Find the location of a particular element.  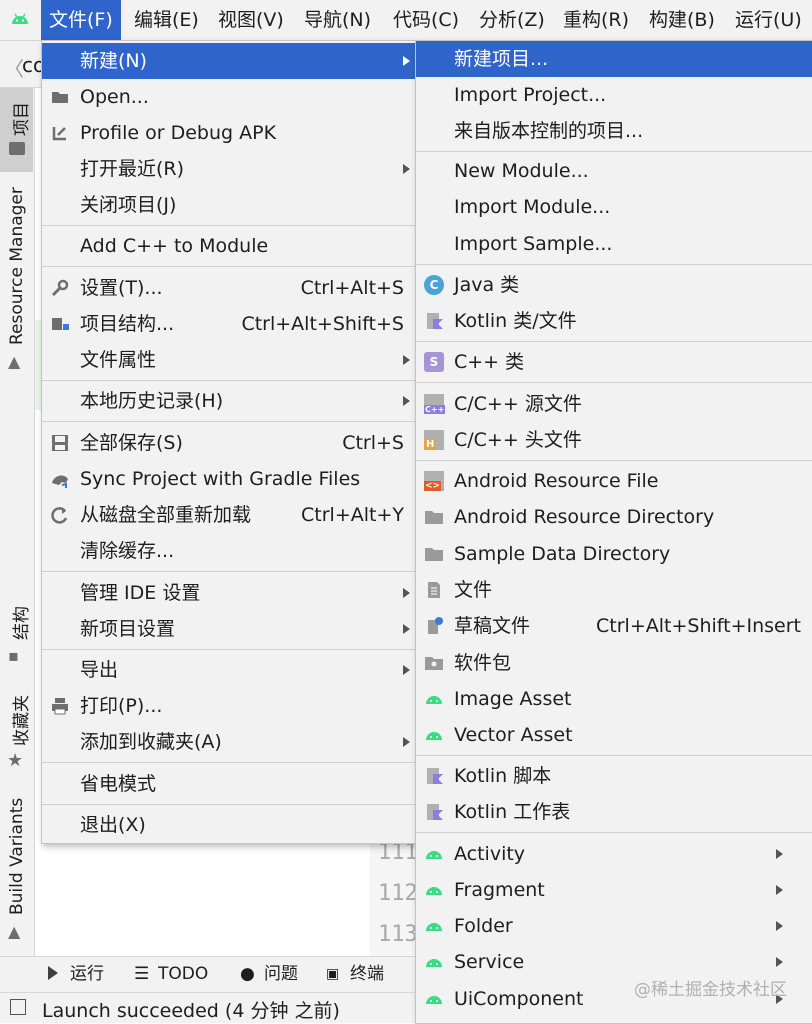

menu-item-kotlin-script: Kotlin 脚本 is located at coordinates (614, 776).